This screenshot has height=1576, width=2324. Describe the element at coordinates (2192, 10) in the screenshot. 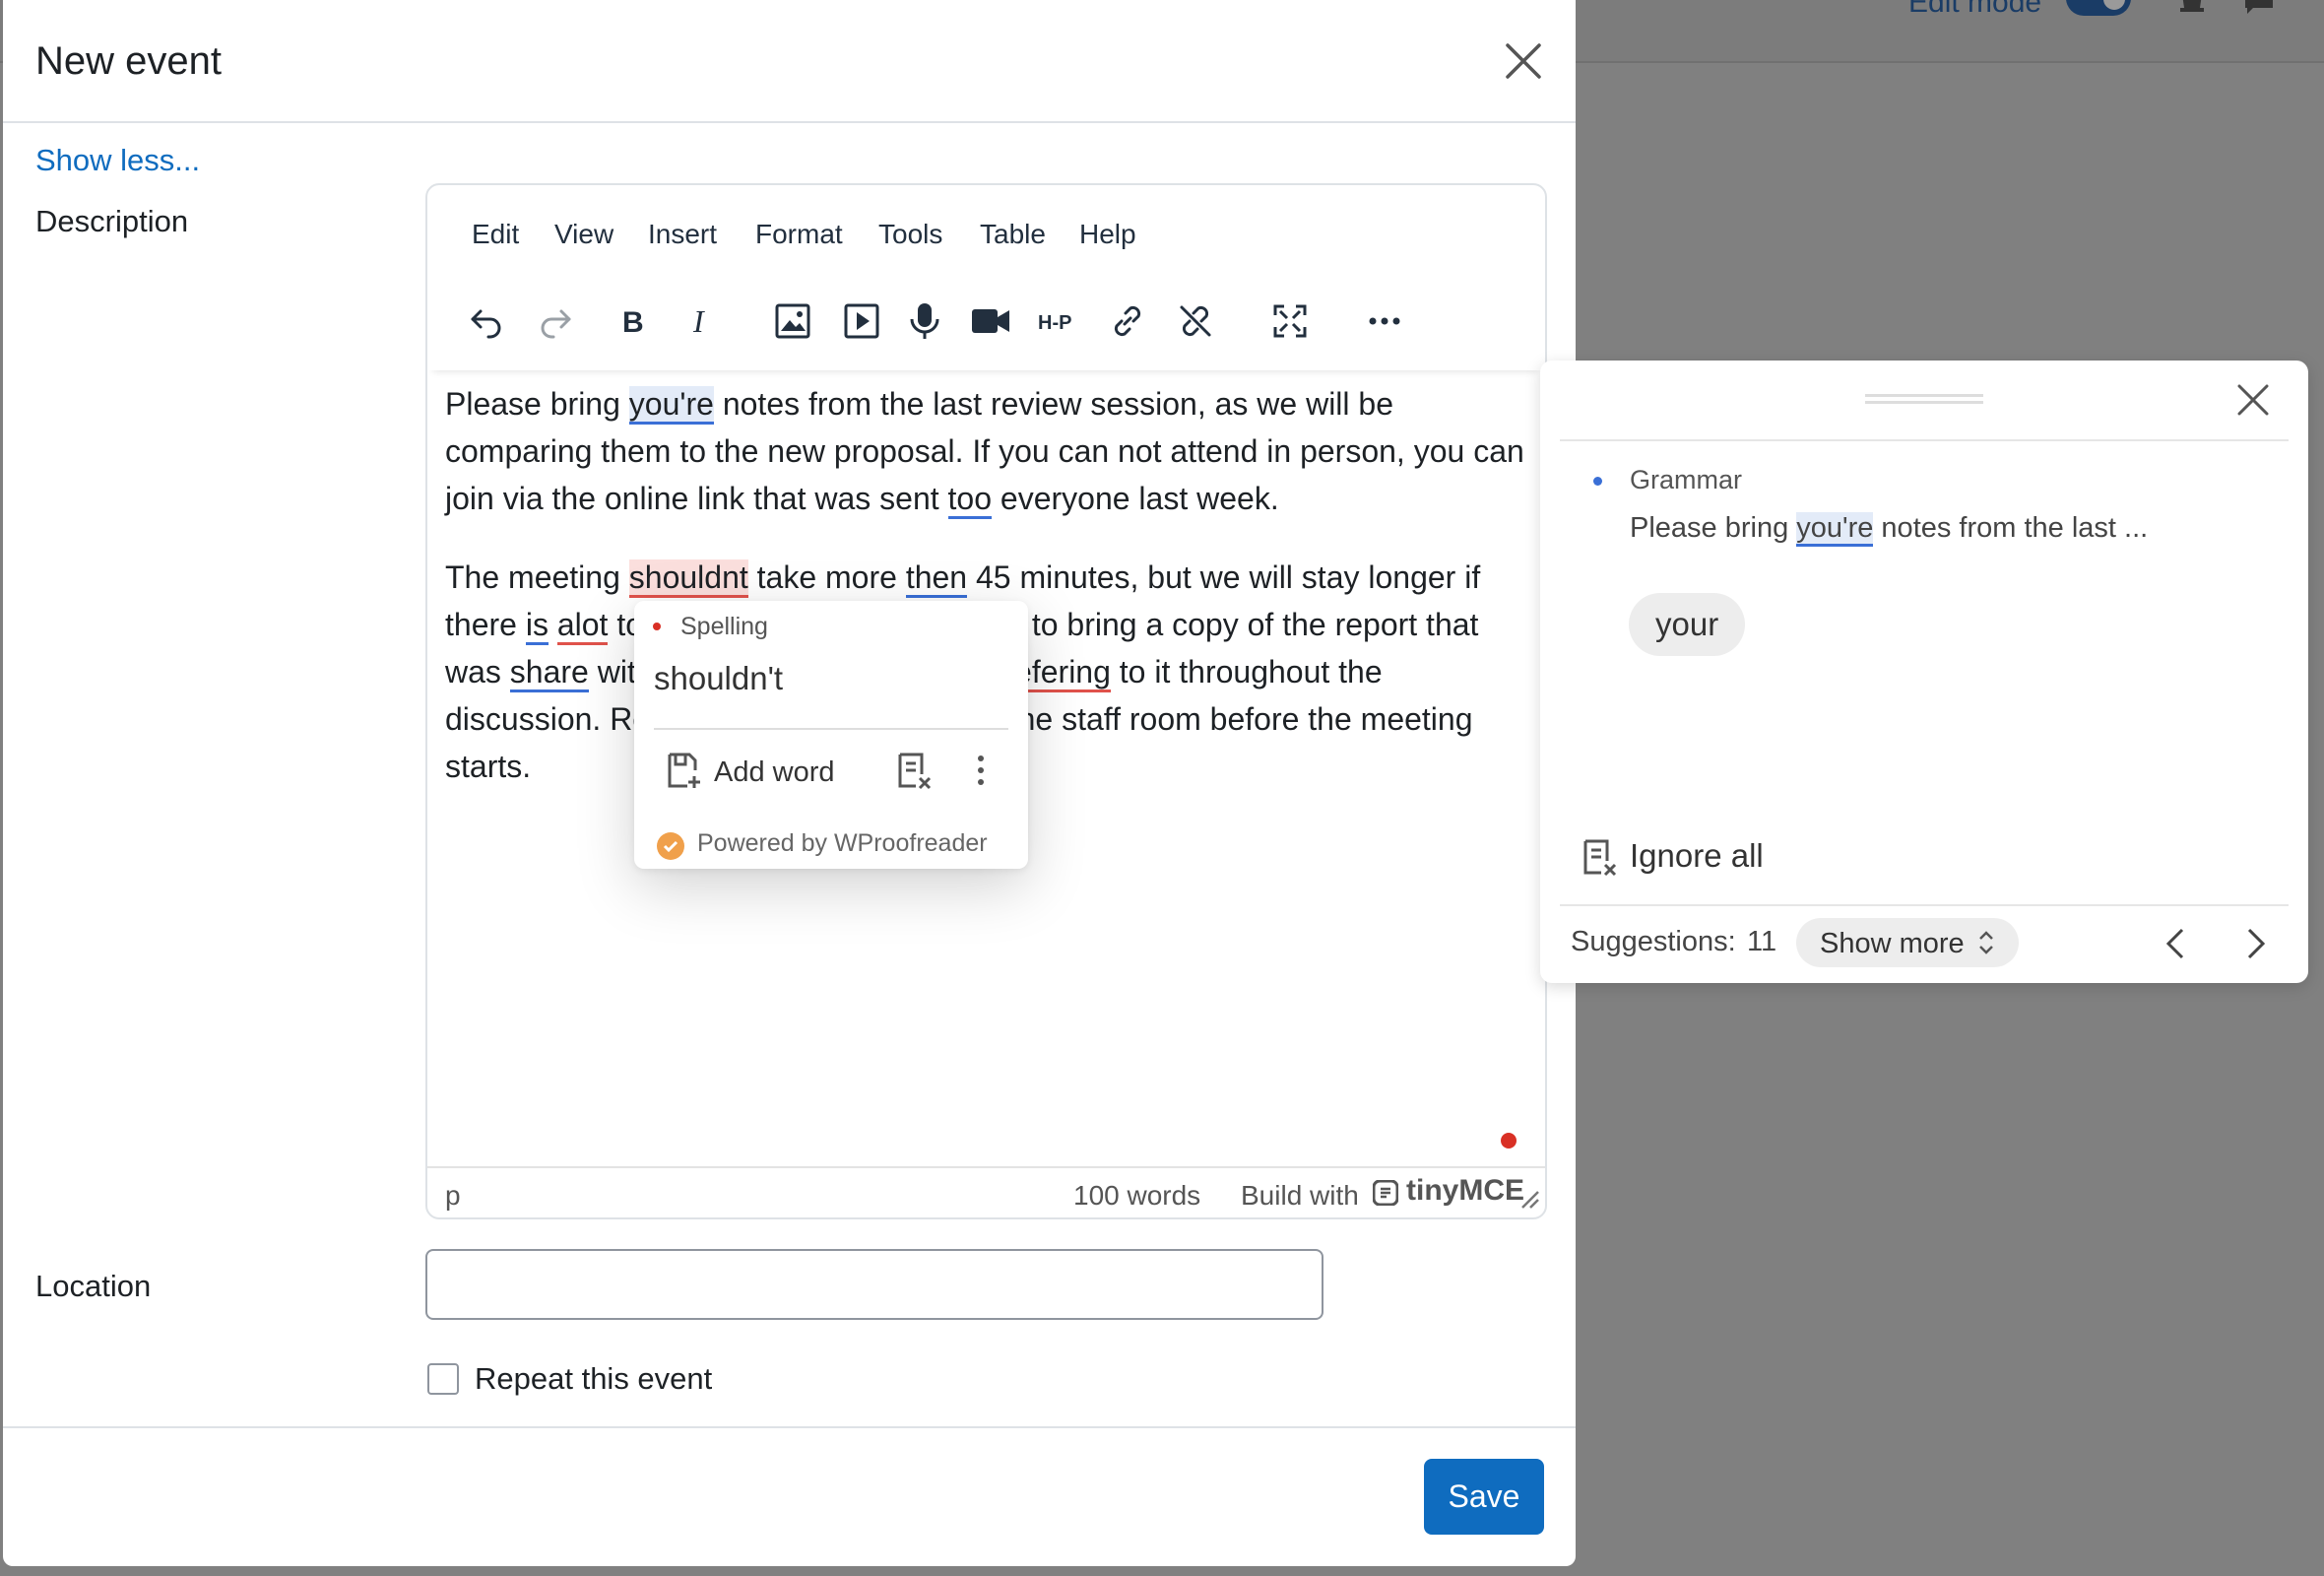

I see `bell-icon` at that location.